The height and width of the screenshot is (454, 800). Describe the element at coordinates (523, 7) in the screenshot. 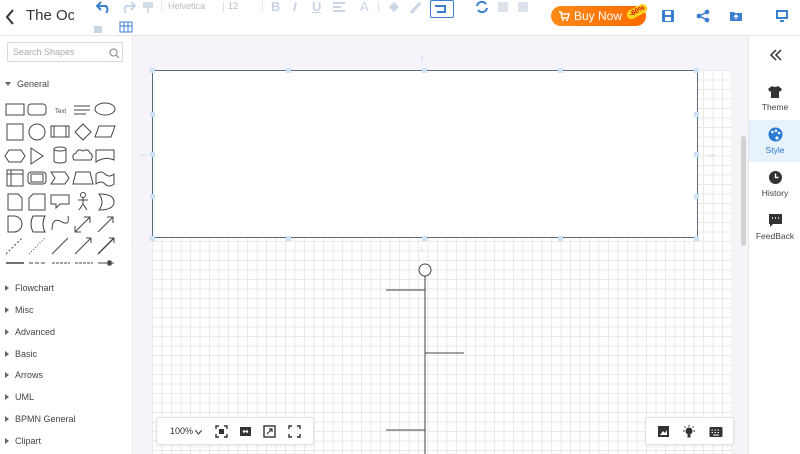

I see `distribute-icon` at that location.